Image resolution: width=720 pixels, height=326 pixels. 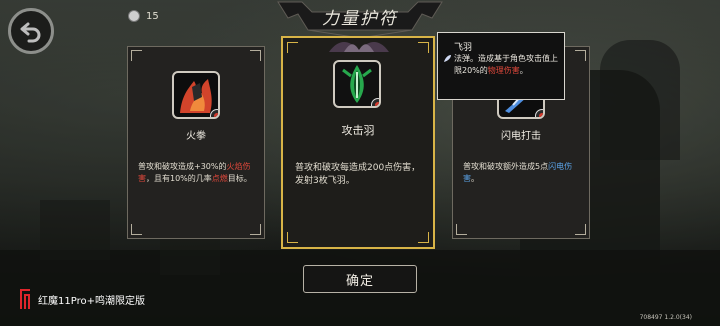 I want to click on card-description: 普攻和破攻造成+30%的火焰伤害，且有10%的几率点燃目标。, so click(x=195, y=172).